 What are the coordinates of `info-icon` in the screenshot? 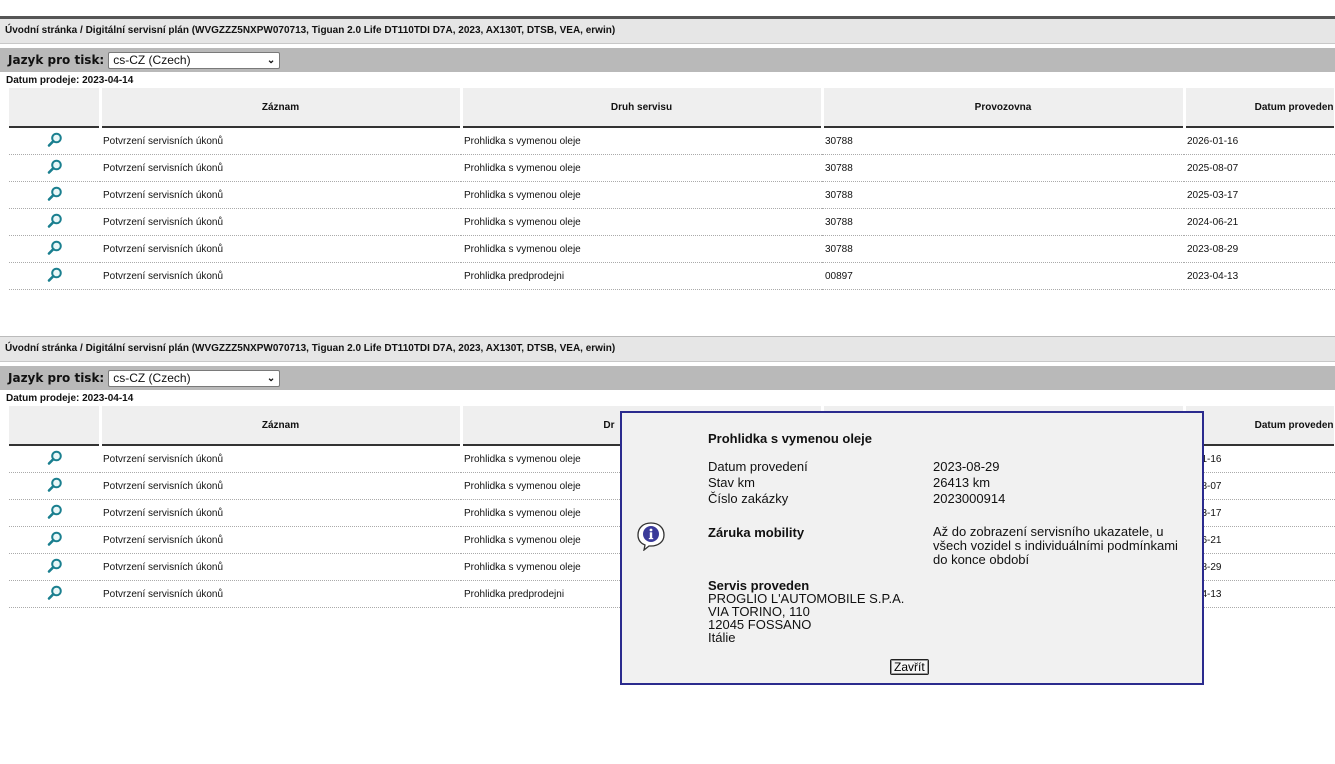 It's located at (651, 536).